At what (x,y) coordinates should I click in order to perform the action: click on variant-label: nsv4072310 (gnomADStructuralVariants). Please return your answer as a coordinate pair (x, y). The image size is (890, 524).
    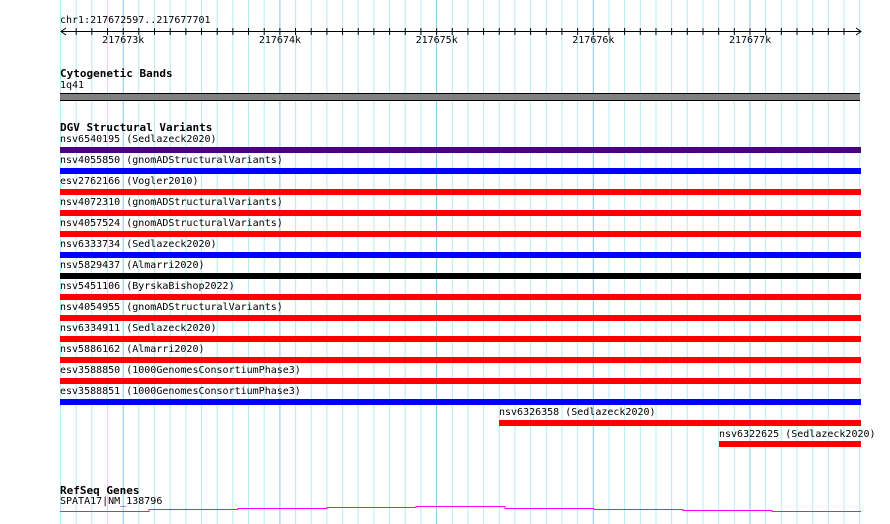
    Looking at the image, I should click on (171, 202).